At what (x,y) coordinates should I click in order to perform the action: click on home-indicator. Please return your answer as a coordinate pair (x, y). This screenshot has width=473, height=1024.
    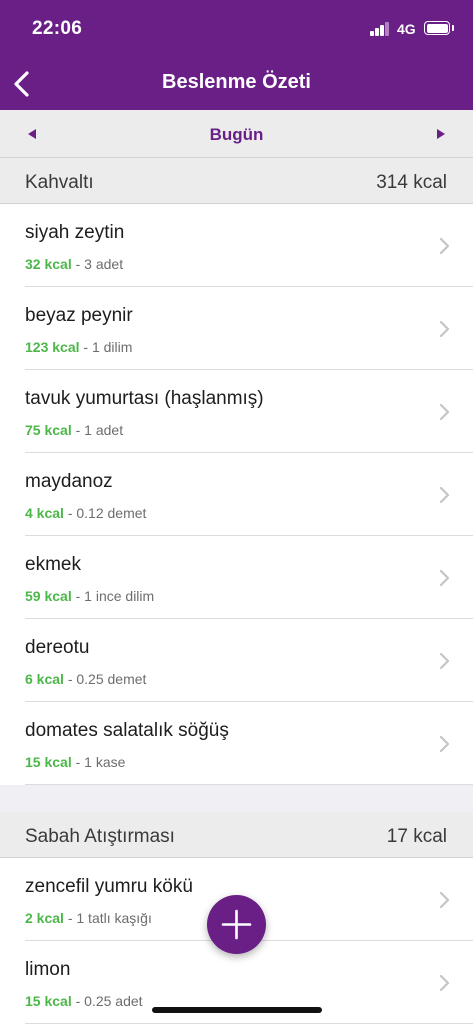
    Looking at the image, I should click on (237, 1010).